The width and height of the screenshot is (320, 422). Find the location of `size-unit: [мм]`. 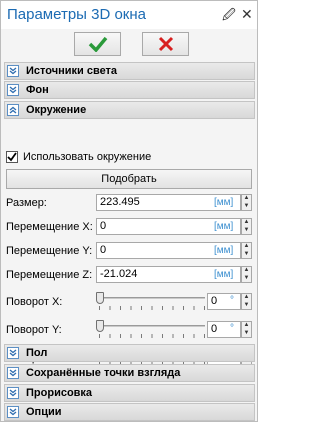

size-unit: [мм] is located at coordinates (224, 202).